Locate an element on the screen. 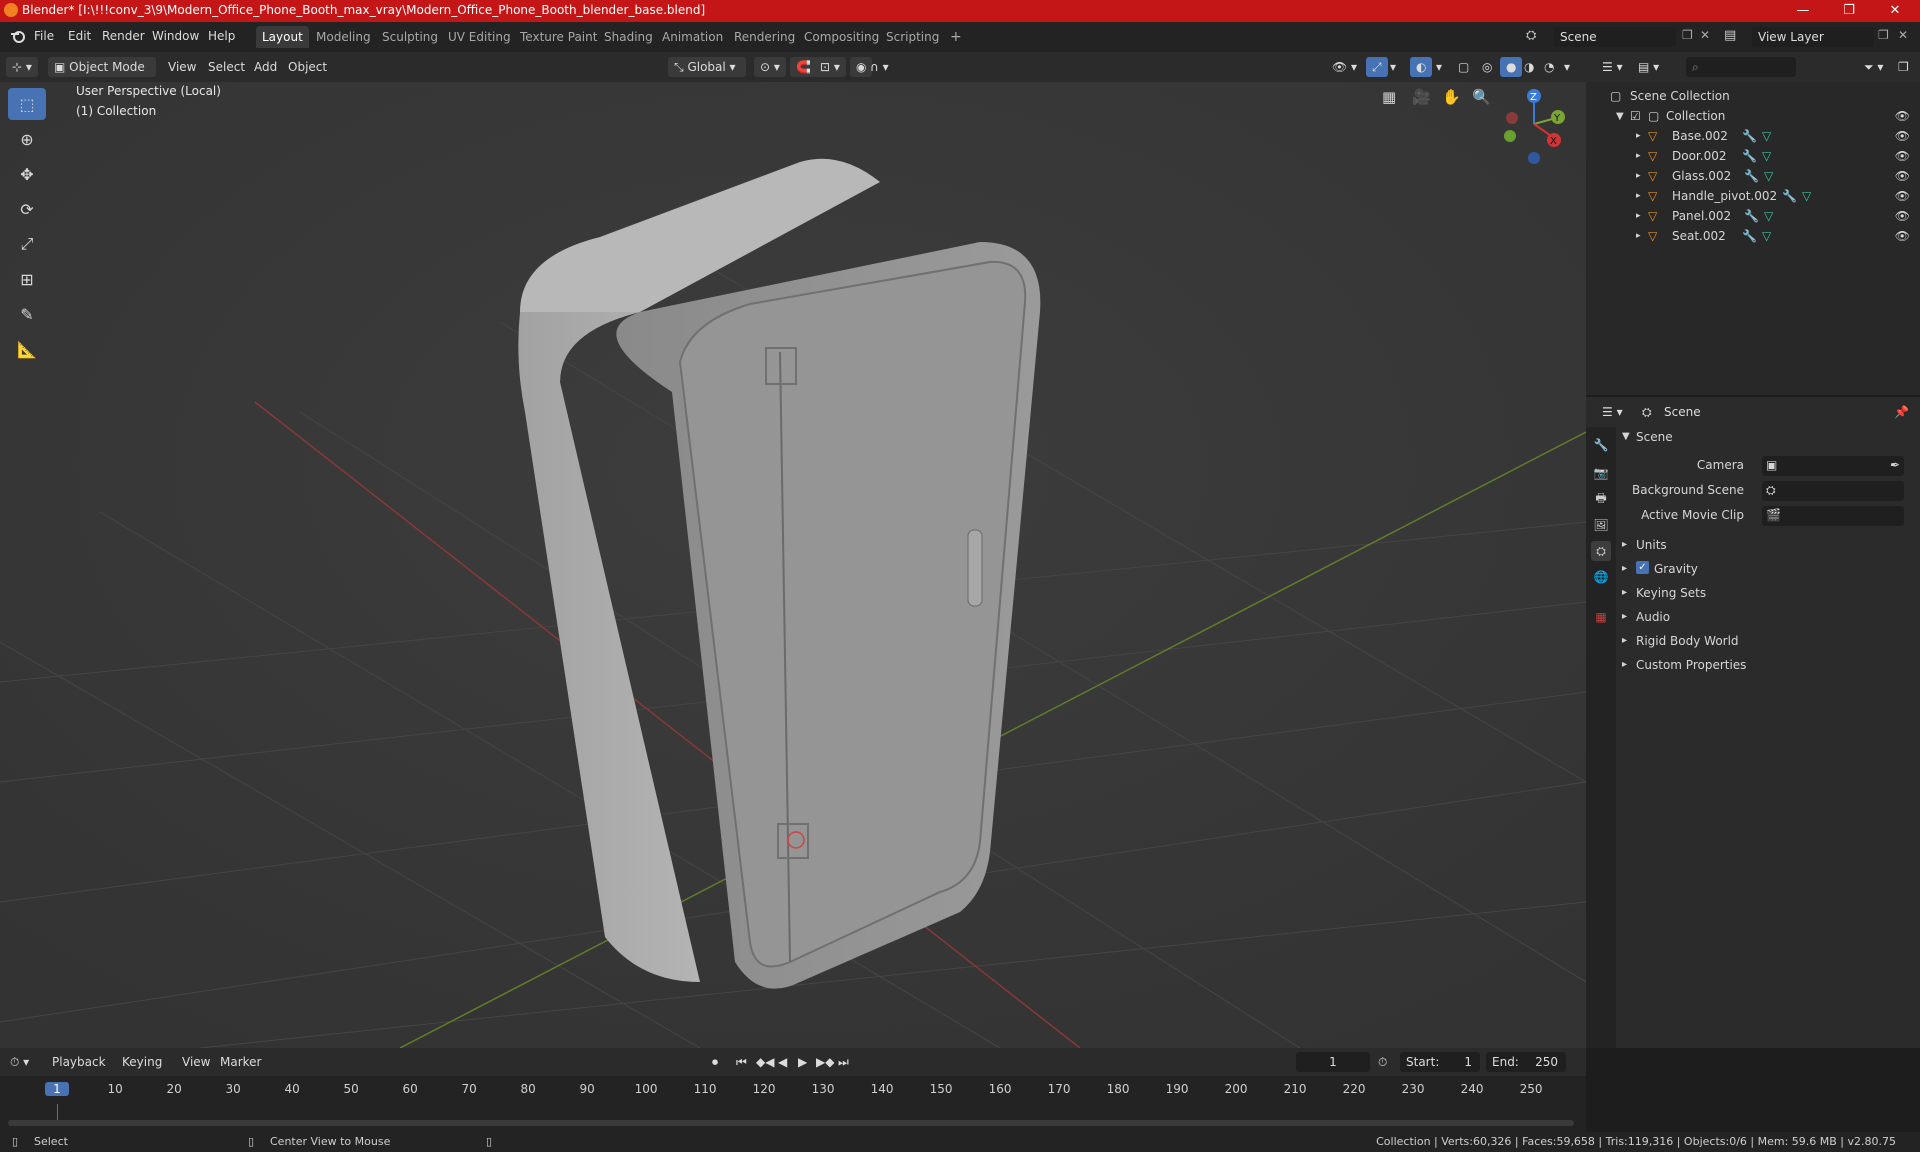 The width and height of the screenshot is (1920, 1152). keying-sets-panel-header: ▸ Keying Sets is located at coordinates (1768, 594).